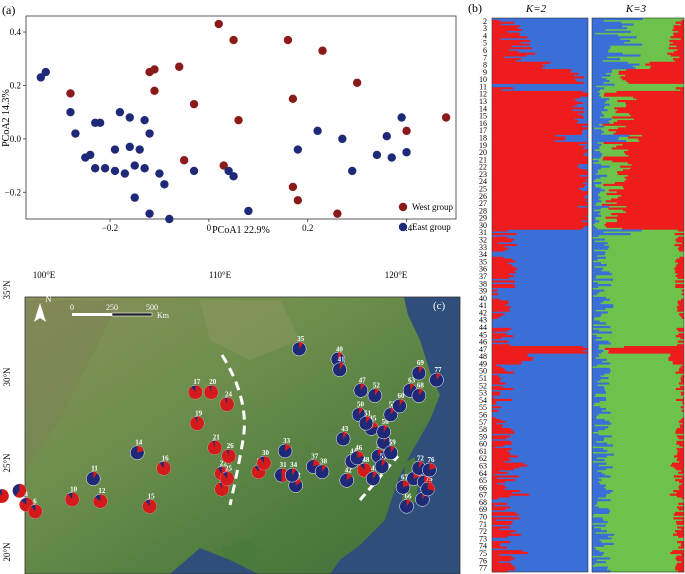 The width and height of the screenshot is (685, 574). I want to click on population-pie-label: 26, so click(231, 446).